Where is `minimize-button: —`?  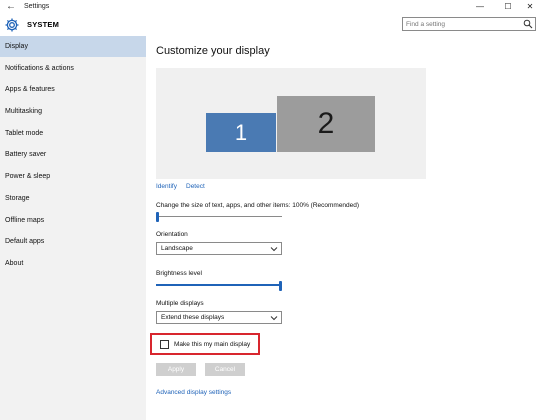 minimize-button: — is located at coordinates (480, 7).